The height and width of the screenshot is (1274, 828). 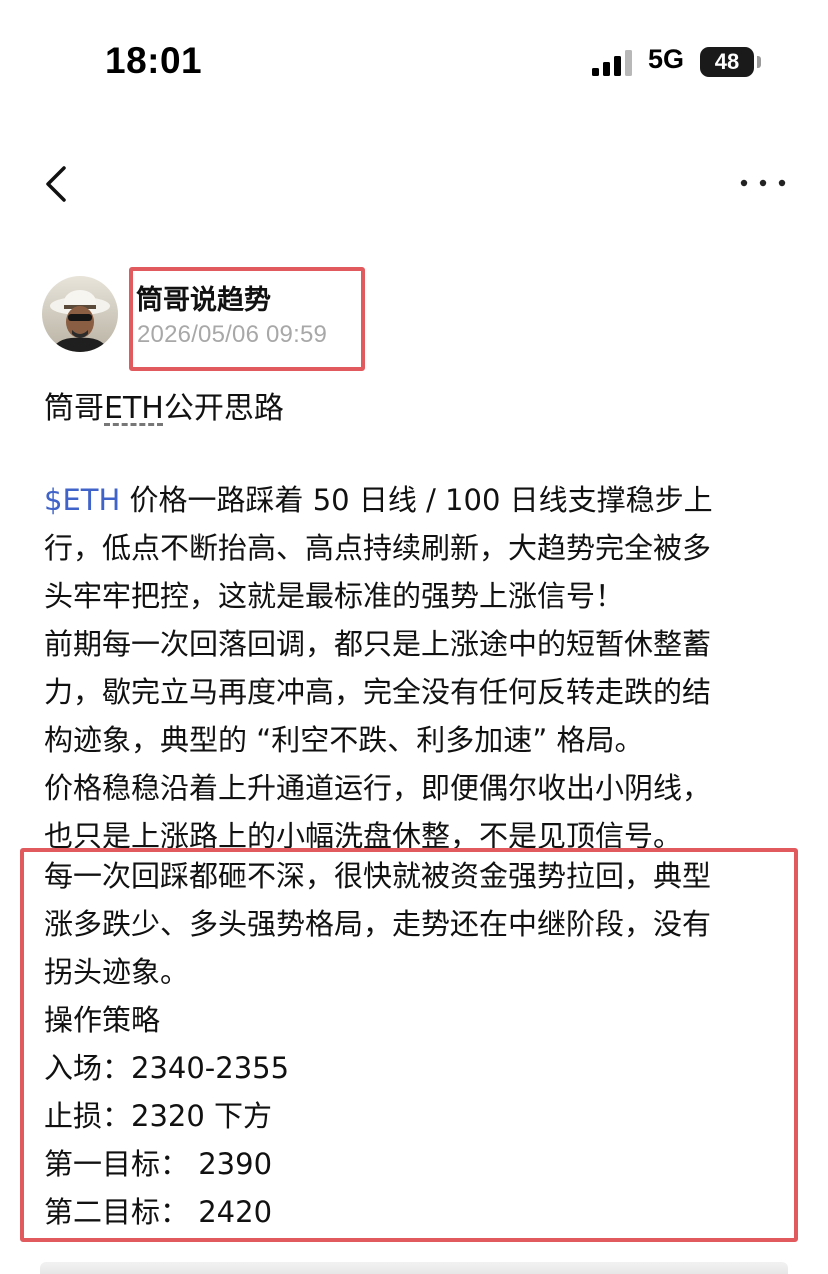 What do you see at coordinates (378, 692) in the screenshot?
I see `body-line: 力，歇完立马再度冲高，完全没有任何反转走跌的结` at bounding box center [378, 692].